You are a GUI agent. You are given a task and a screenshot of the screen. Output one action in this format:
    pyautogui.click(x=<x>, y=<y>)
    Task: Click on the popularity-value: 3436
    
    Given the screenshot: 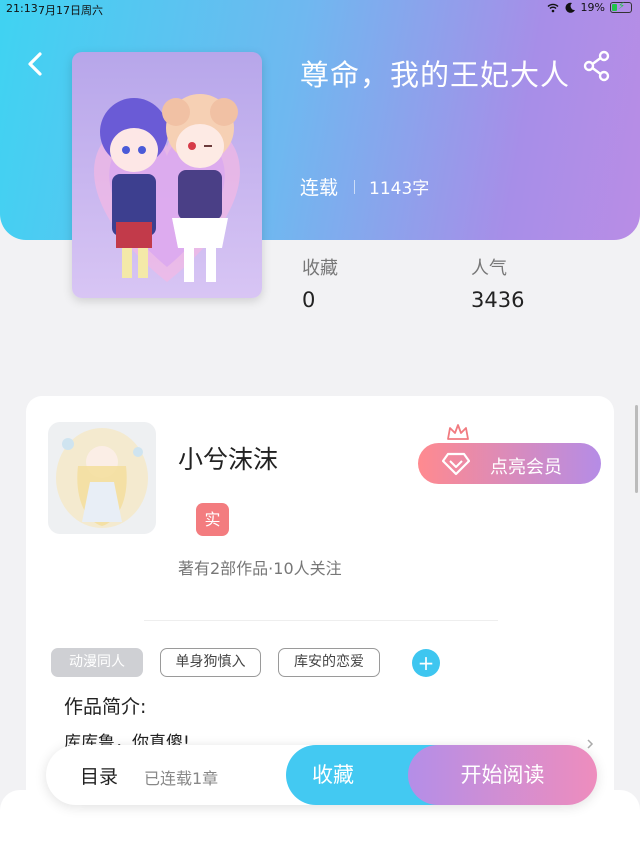 What is the action you would take?
    pyautogui.click(x=498, y=300)
    